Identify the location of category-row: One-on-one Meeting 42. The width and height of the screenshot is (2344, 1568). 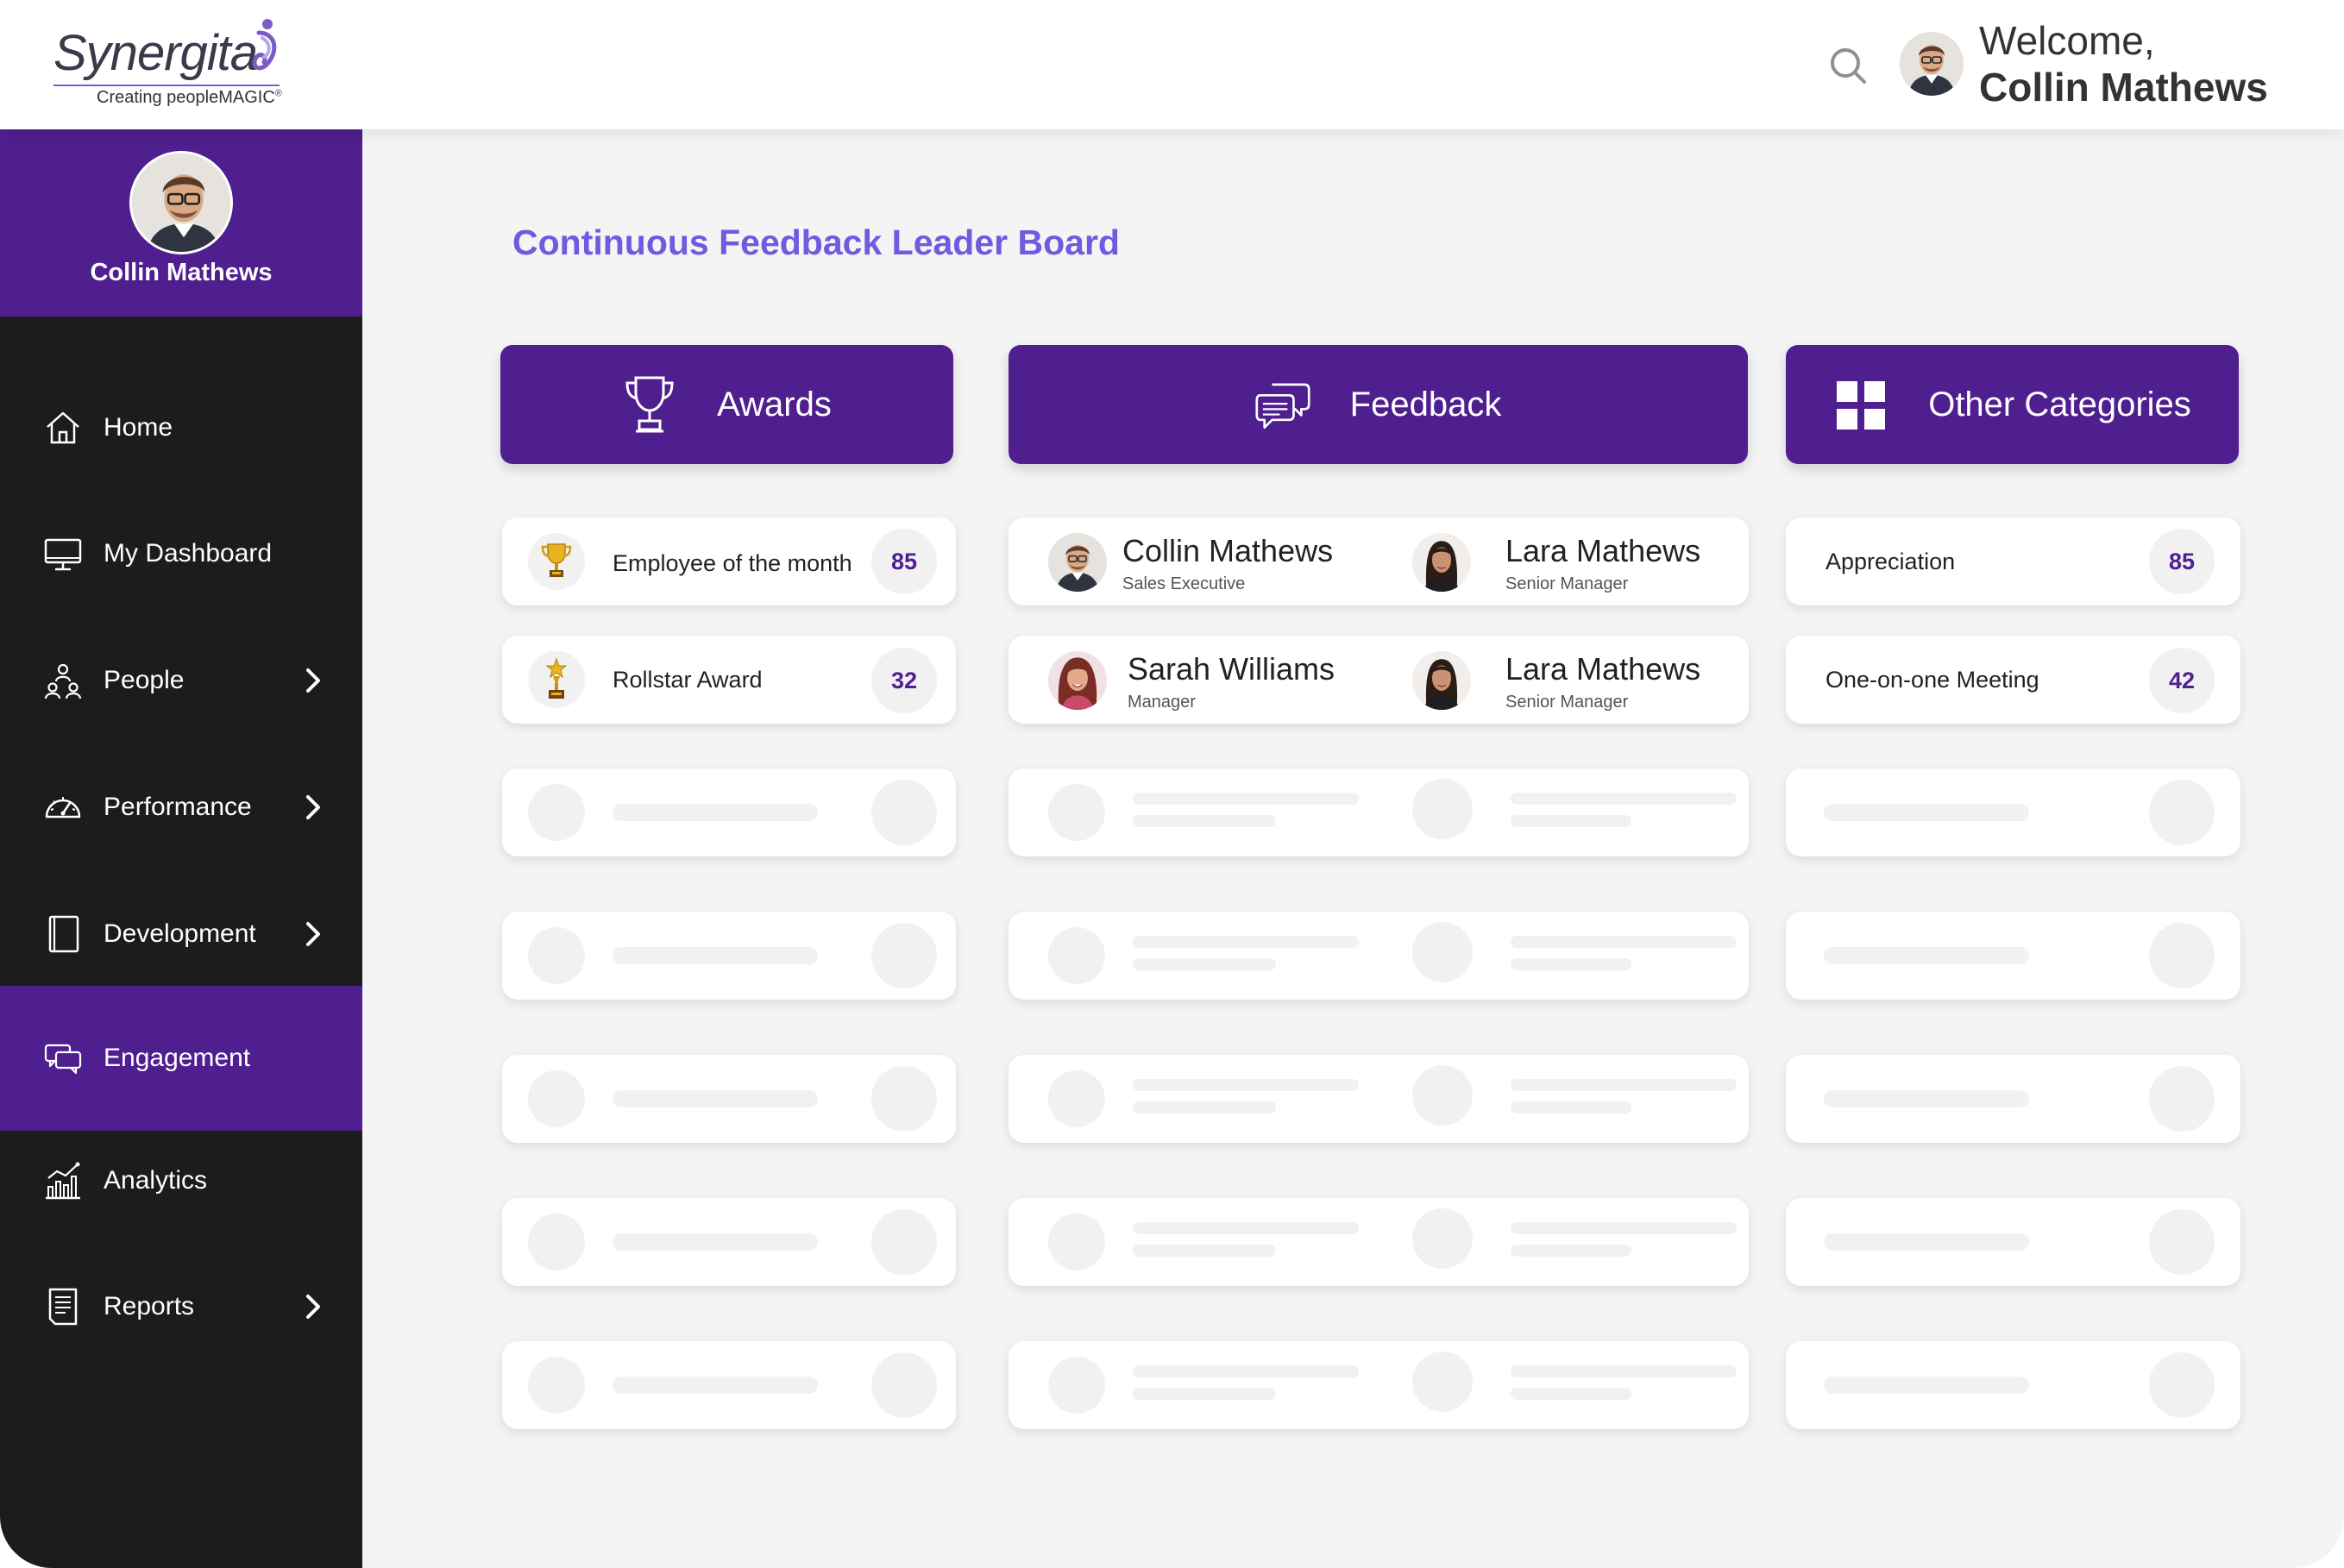
(2013, 680).